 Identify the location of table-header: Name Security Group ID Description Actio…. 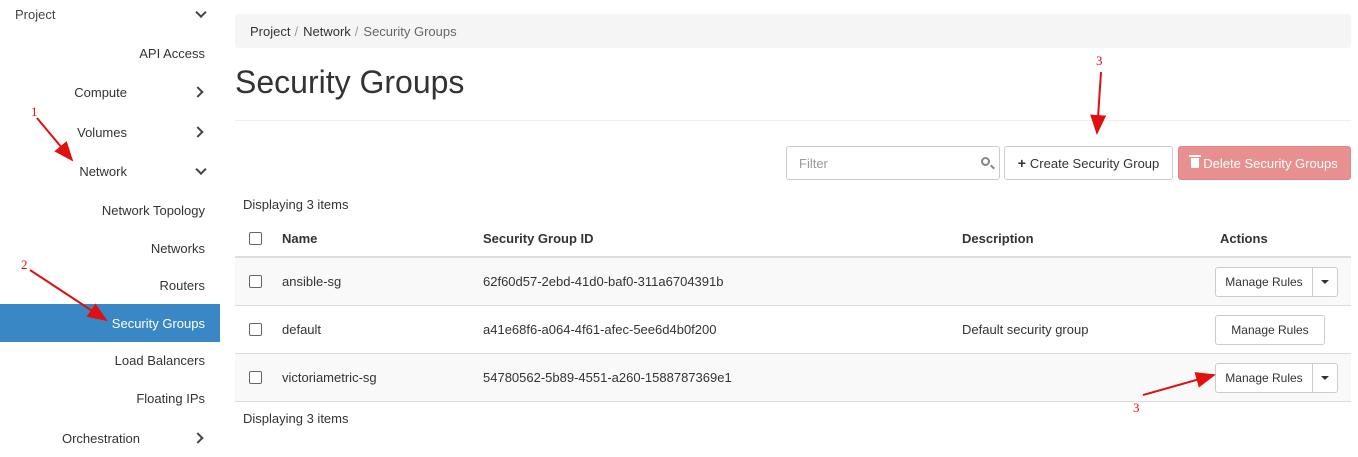
(793, 239).